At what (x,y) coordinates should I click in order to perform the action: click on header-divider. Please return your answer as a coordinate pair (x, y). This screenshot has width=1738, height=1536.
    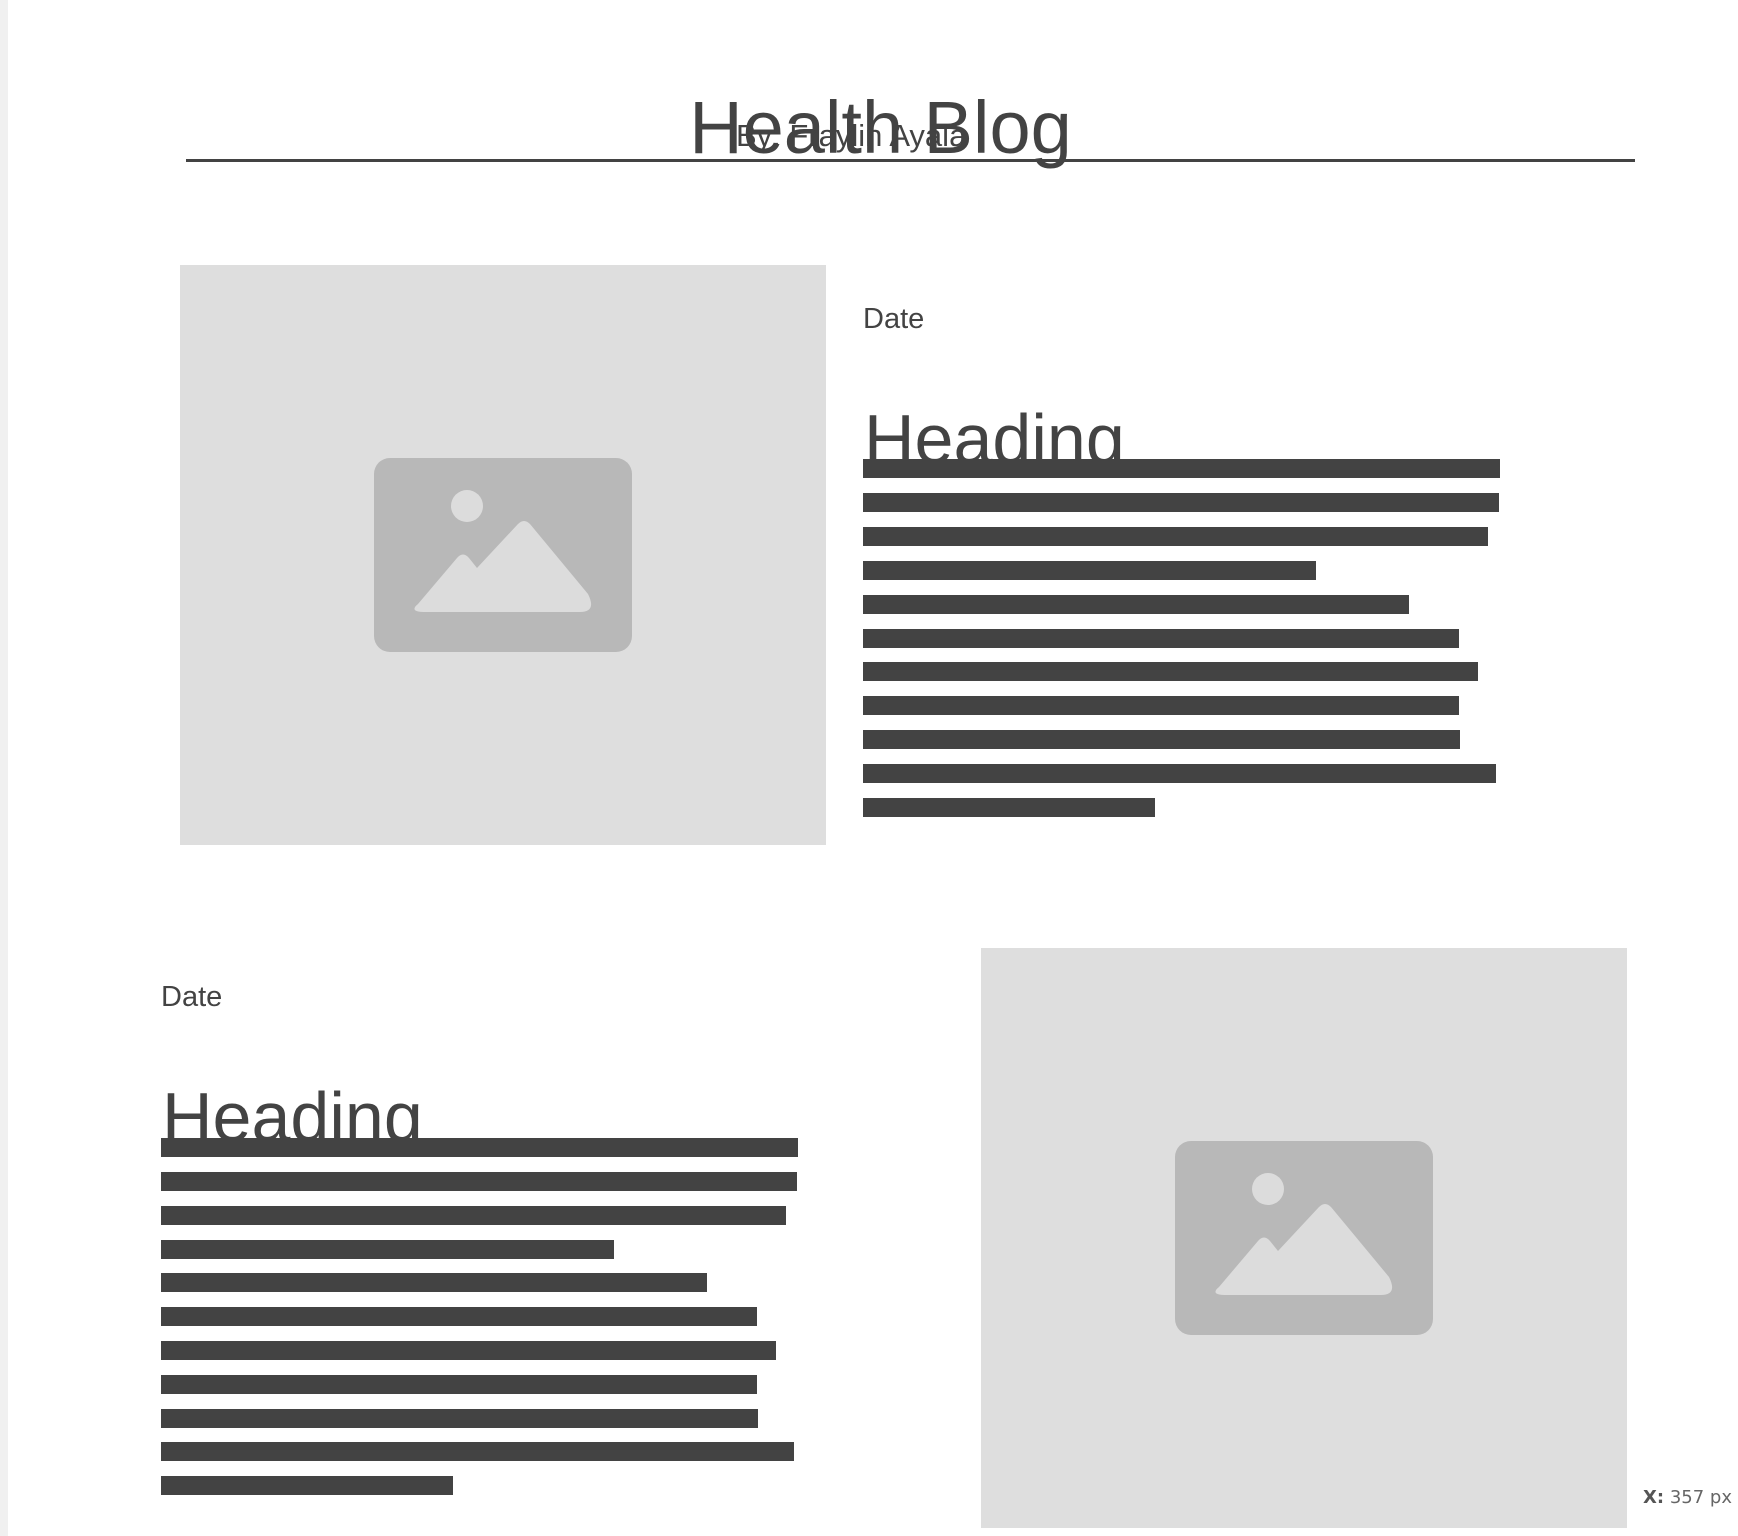
    Looking at the image, I should click on (910, 160).